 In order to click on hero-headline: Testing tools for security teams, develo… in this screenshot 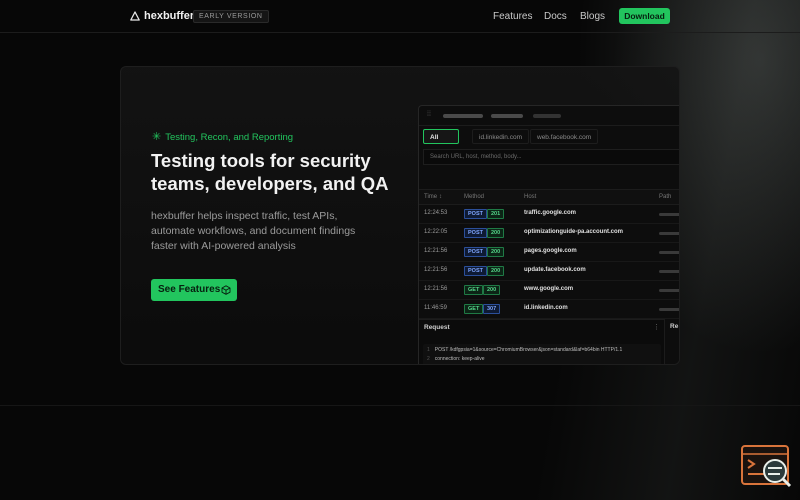, I will do `click(270, 172)`.